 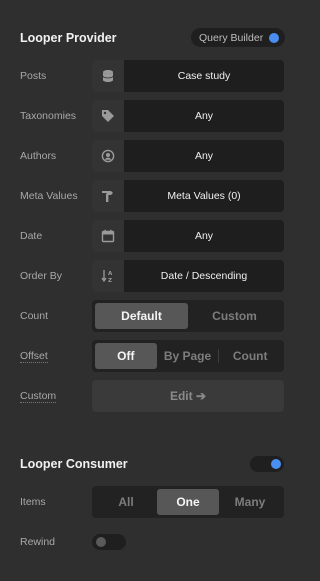 I want to click on offset-label: Offset, so click(x=34, y=356).